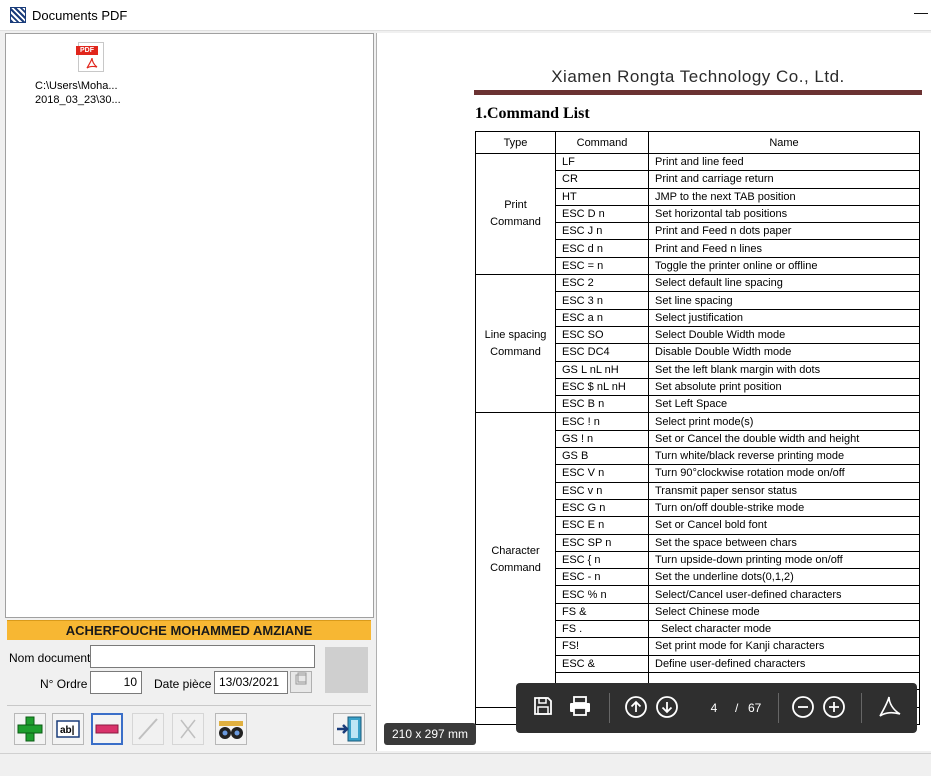 Image resolution: width=931 pixels, height=776 pixels. What do you see at coordinates (784, 456) in the screenshot?
I see `command-name-cell: Turn white/black reverse printing mode` at bounding box center [784, 456].